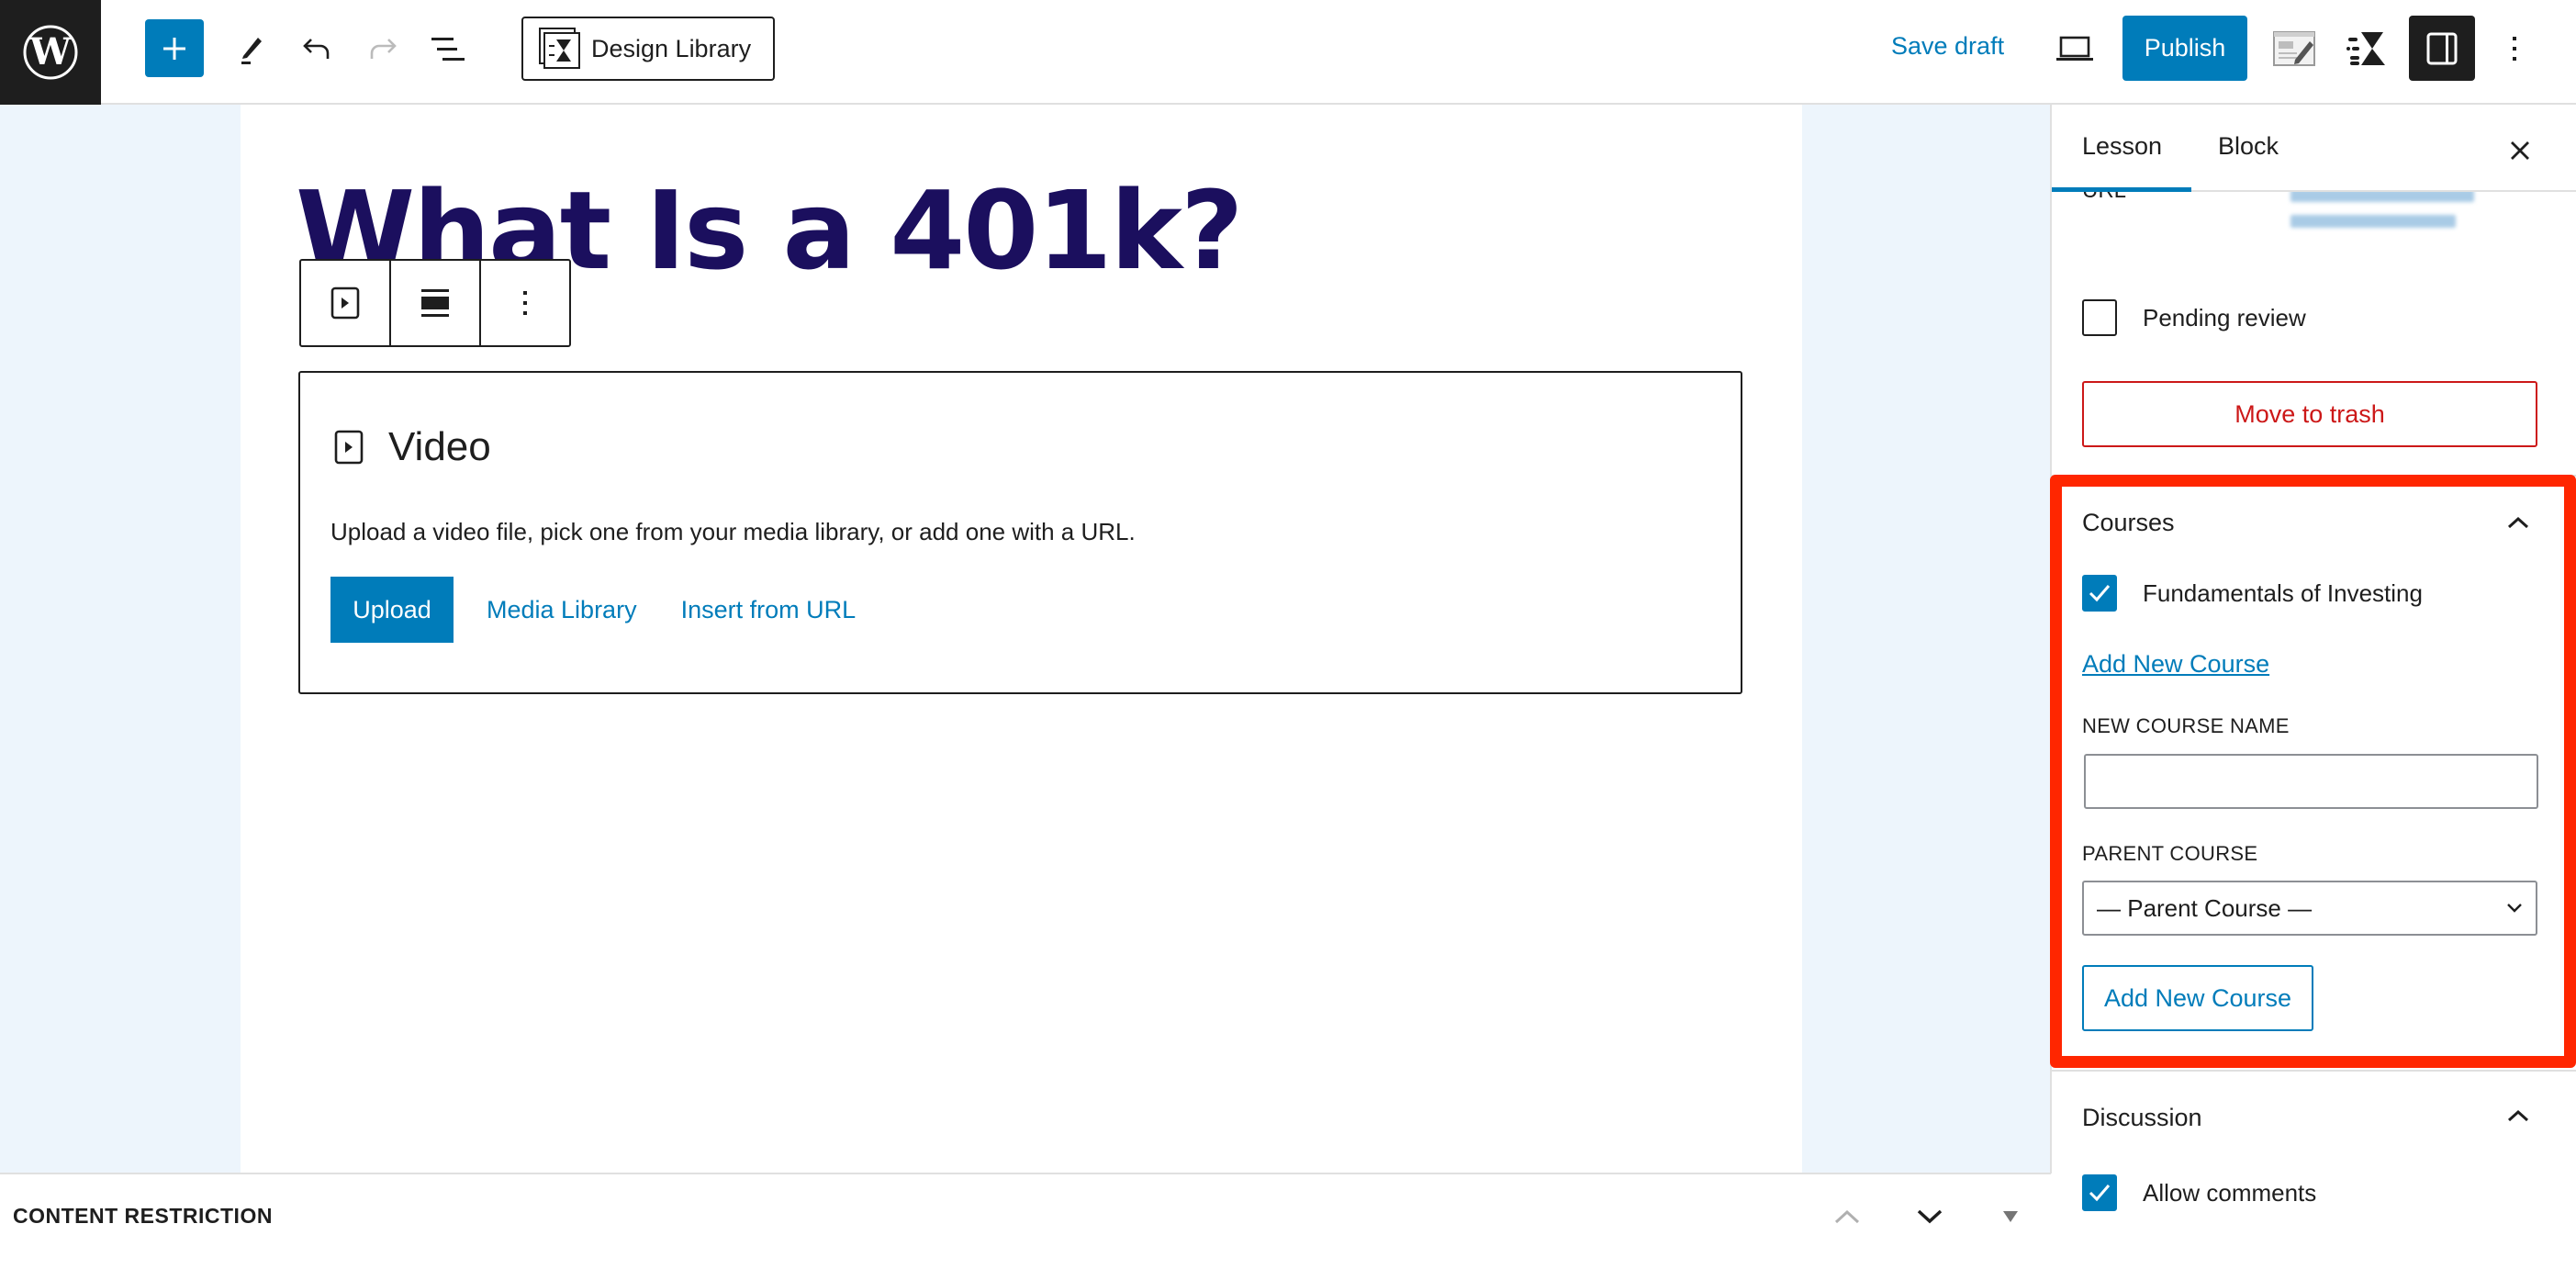  I want to click on pending-review-checkbox, so click(2099, 317).